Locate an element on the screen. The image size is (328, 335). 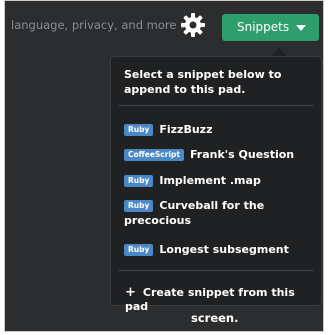
snippet-label: Implement .map is located at coordinates (210, 180).